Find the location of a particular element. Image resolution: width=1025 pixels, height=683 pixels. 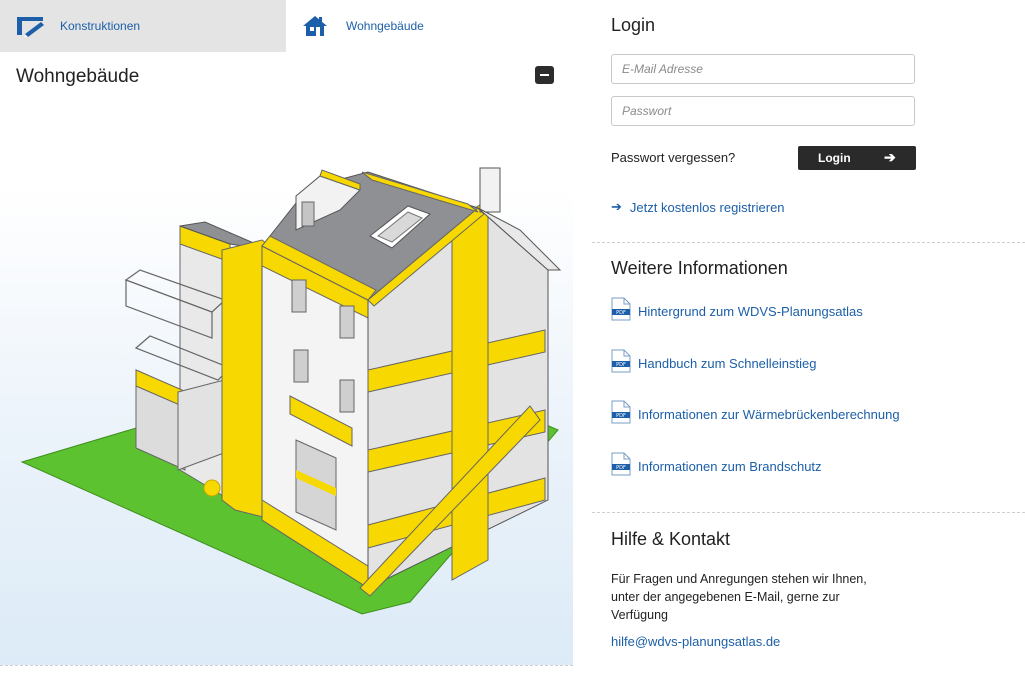

help-email-link: hilfe@wdvs-planungsatlas.de is located at coordinates (695, 641).